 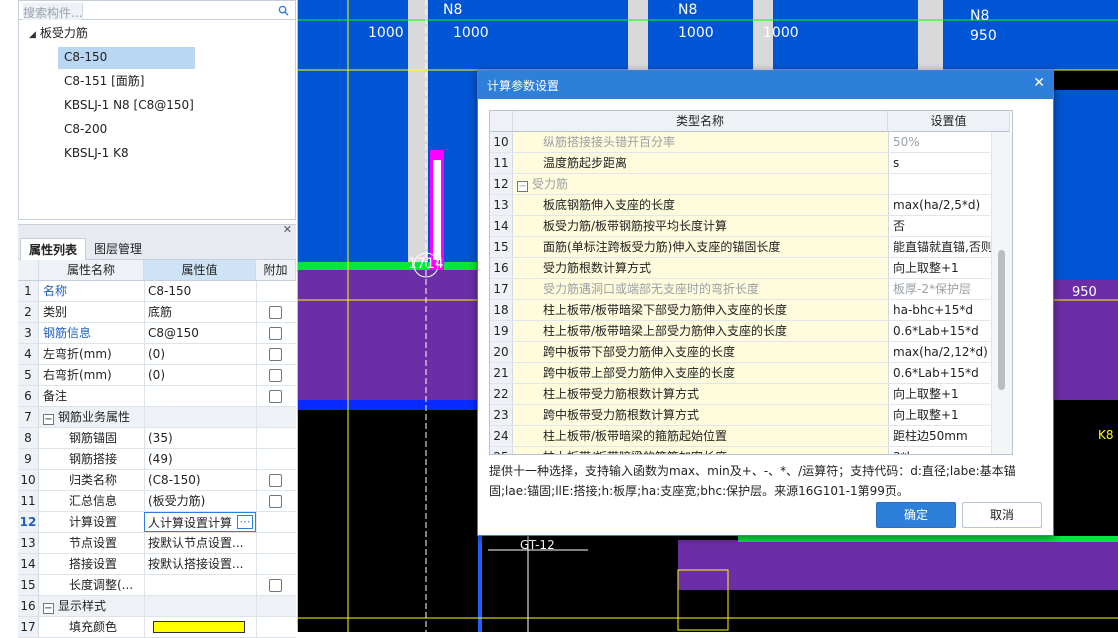 I want to click on setting-row: 21 跨中板带上部受力筋伸入支座的长度 0.6*Lab+15*d, so click(x=740, y=373).